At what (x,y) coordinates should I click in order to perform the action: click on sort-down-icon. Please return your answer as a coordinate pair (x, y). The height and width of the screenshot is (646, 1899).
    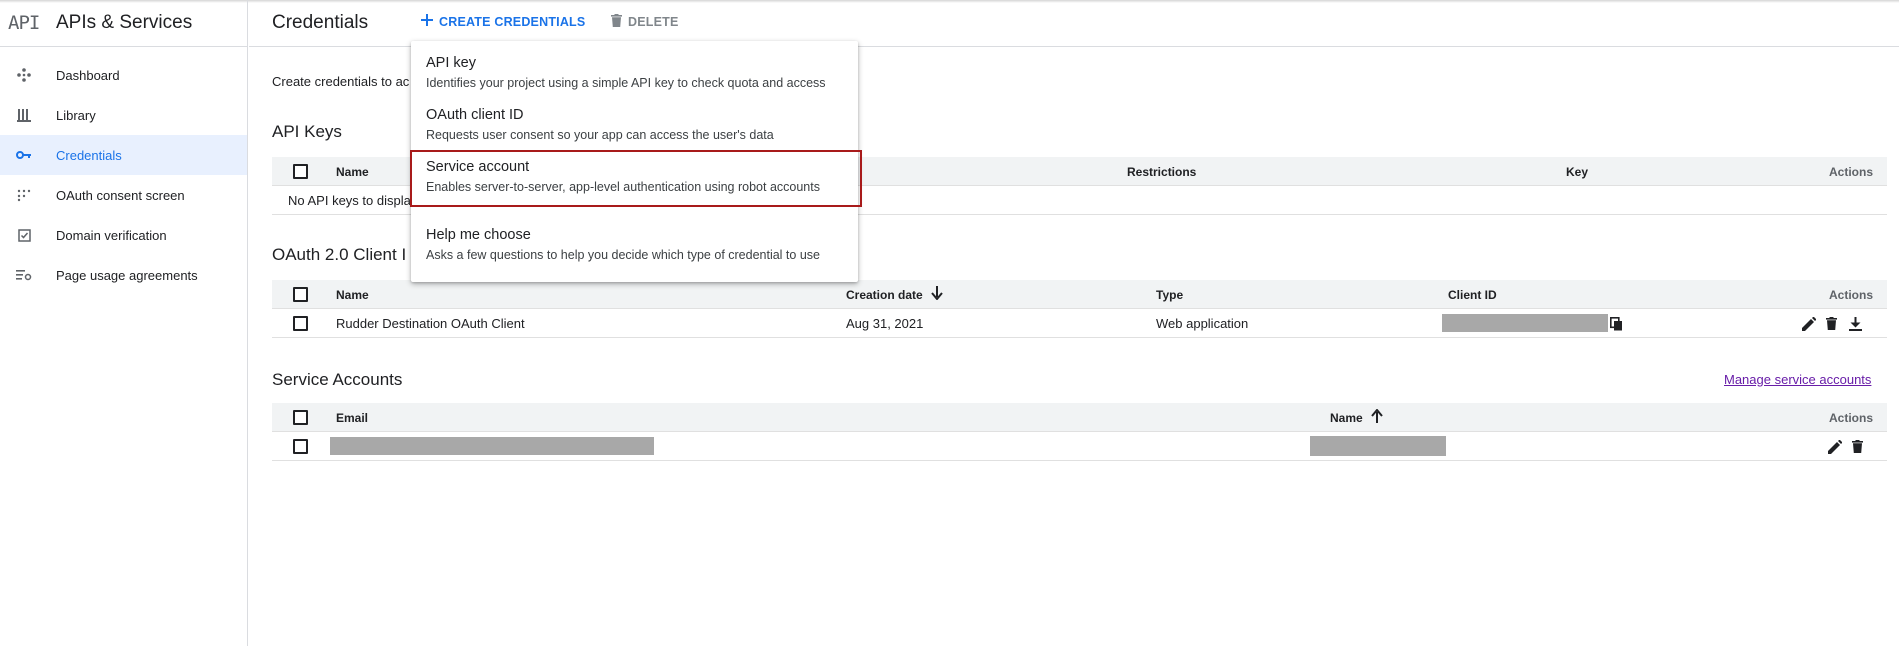
    Looking at the image, I should click on (936, 294).